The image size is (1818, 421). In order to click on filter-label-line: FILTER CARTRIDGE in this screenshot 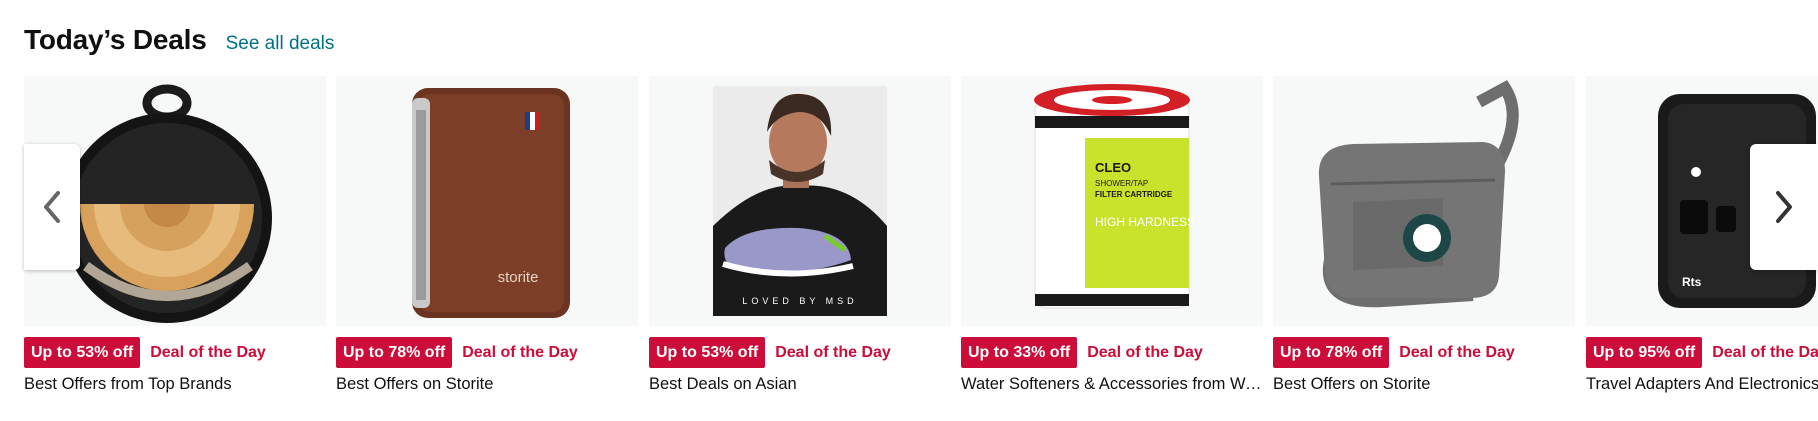, I will do `click(1134, 194)`.